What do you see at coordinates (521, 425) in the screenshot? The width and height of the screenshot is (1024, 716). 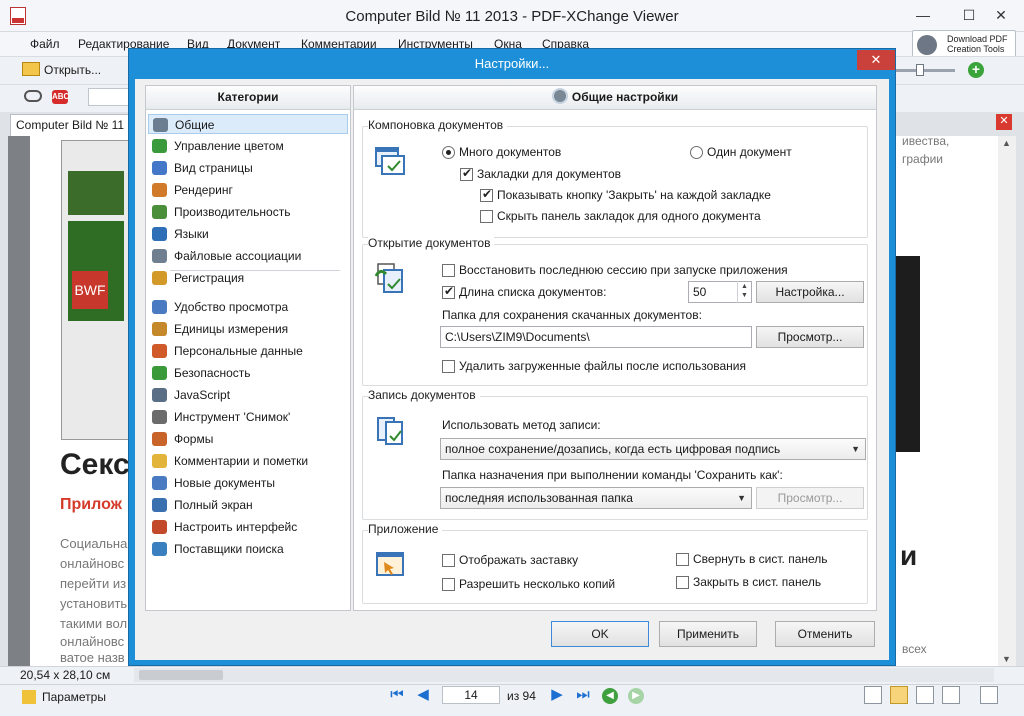 I see `save-method-label: Использовать метод записи:` at bounding box center [521, 425].